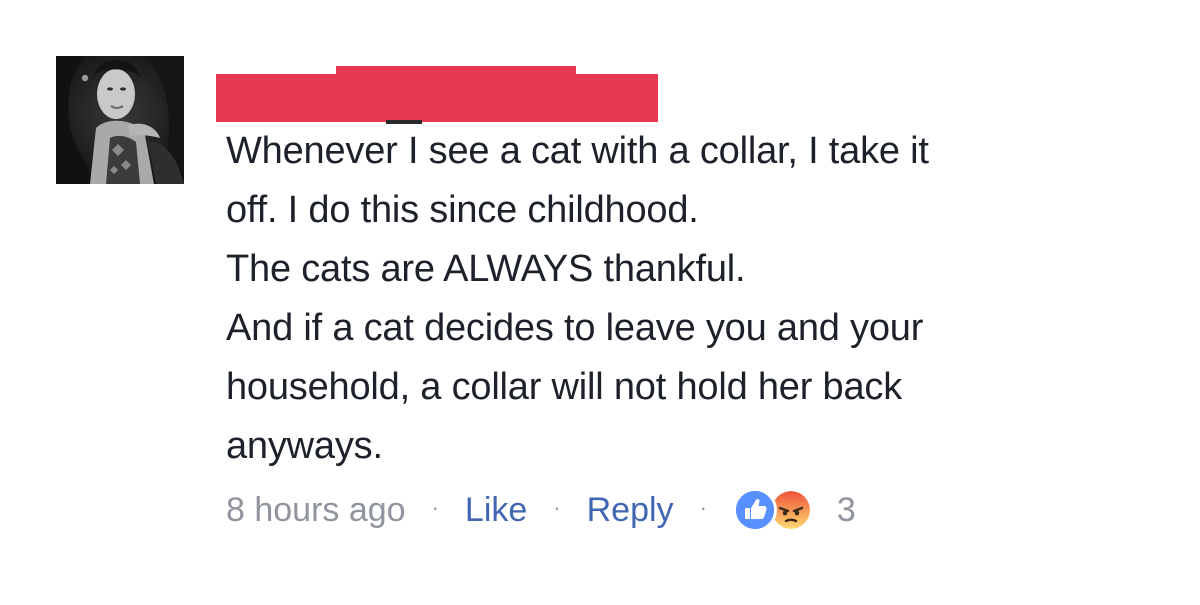 This screenshot has height=605, width=1200. I want to click on like-button: Like, so click(496, 510).